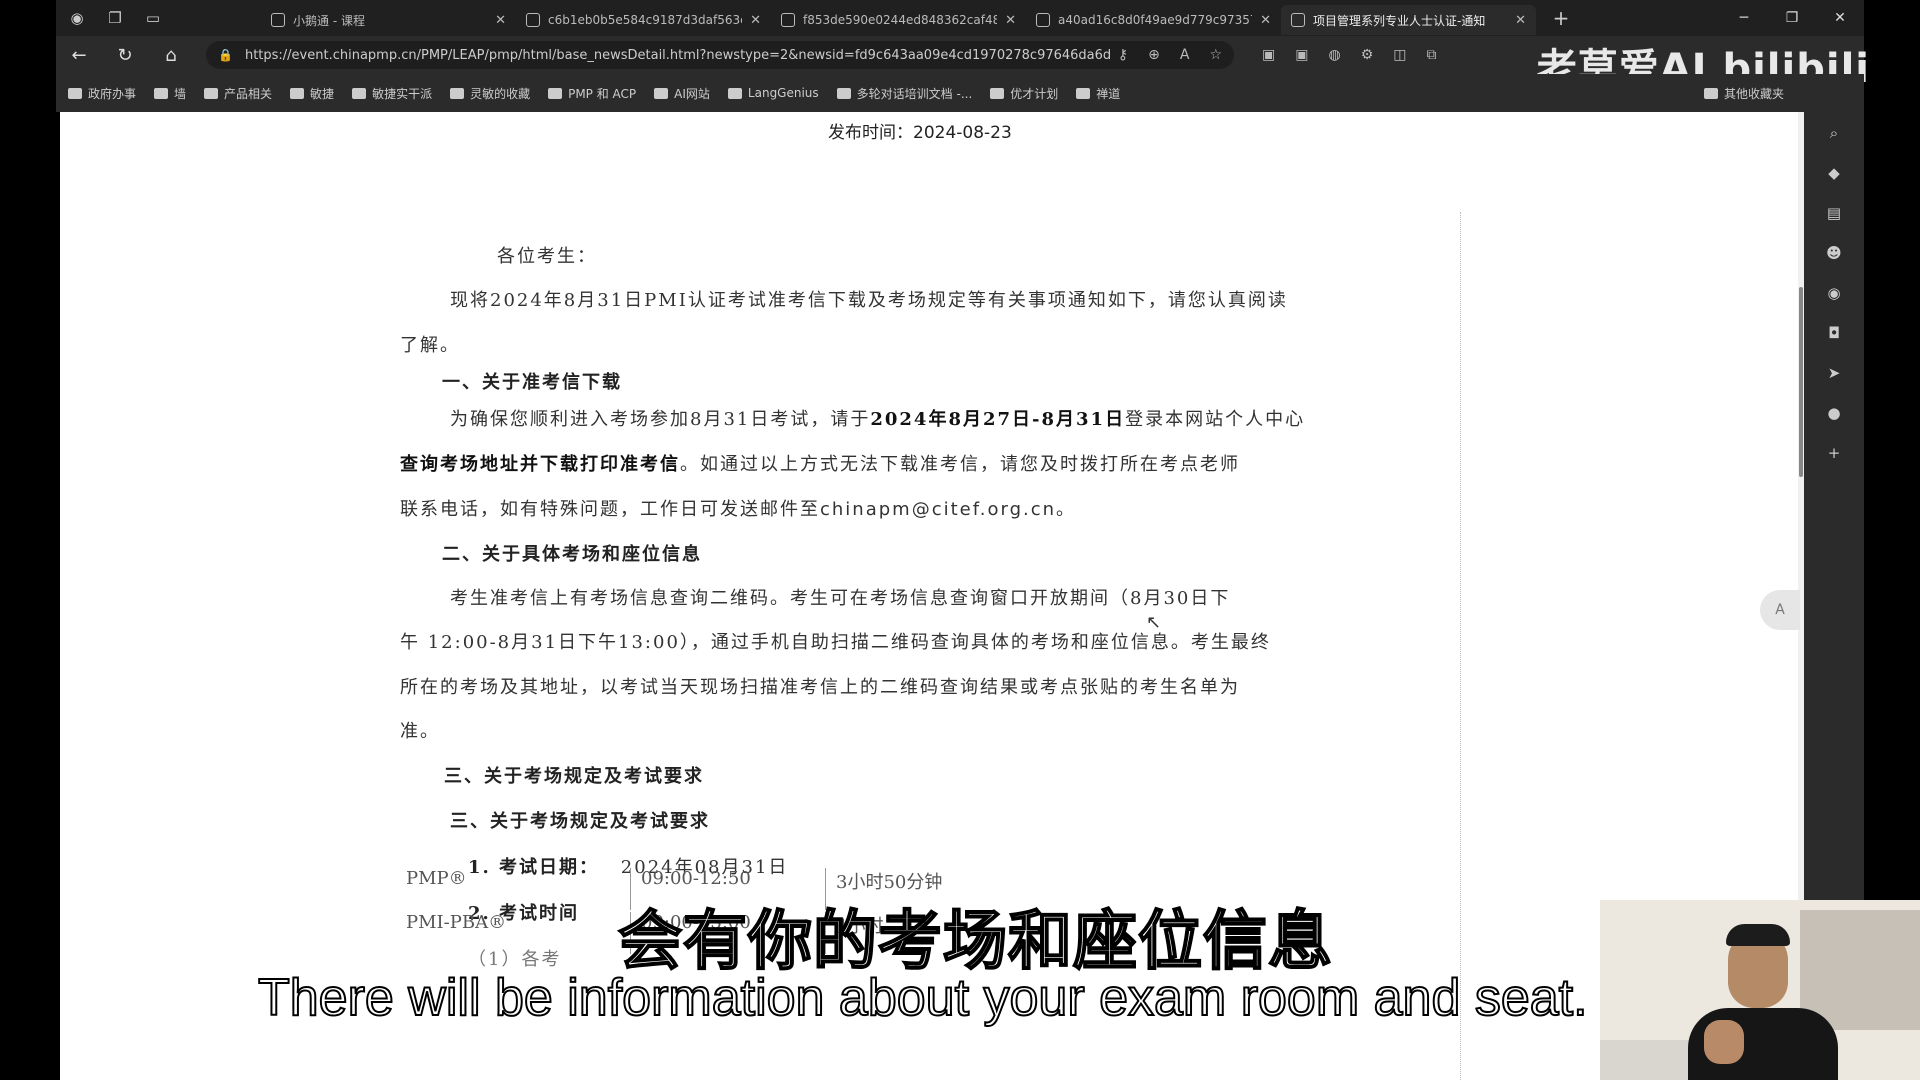 The width and height of the screenshot is (1920, 1080). Describe the element at coordinates (1460, 646) in the screenshot. I see `page-divider` at that location.